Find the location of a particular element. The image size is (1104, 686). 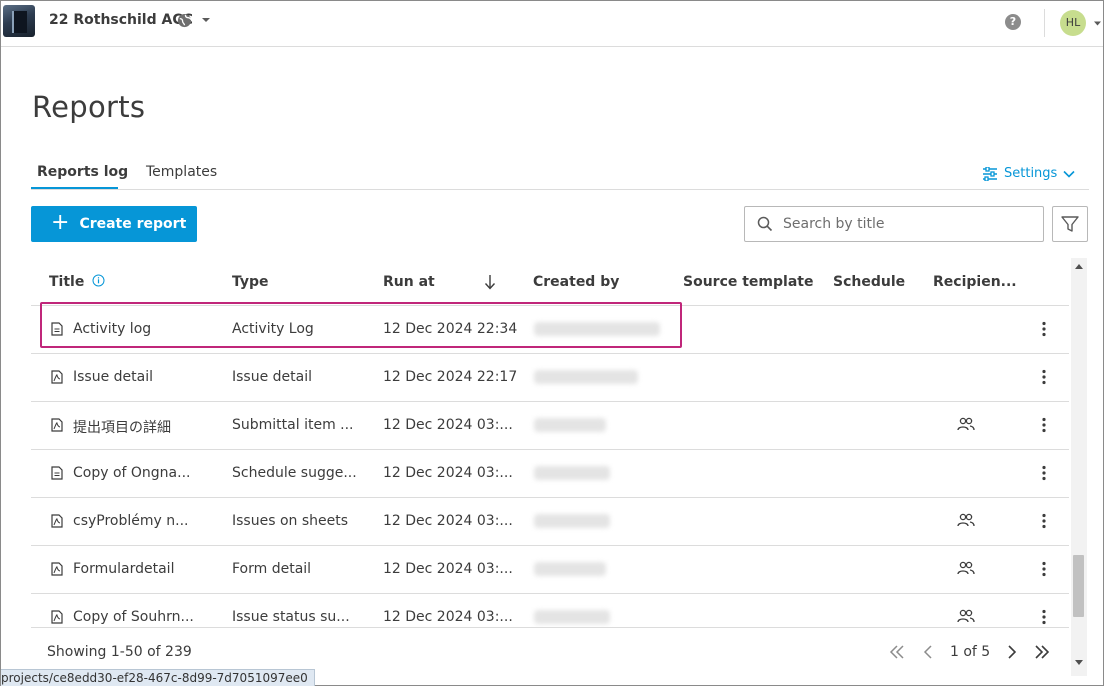

header-divider is located at coordinates (1044, 23).